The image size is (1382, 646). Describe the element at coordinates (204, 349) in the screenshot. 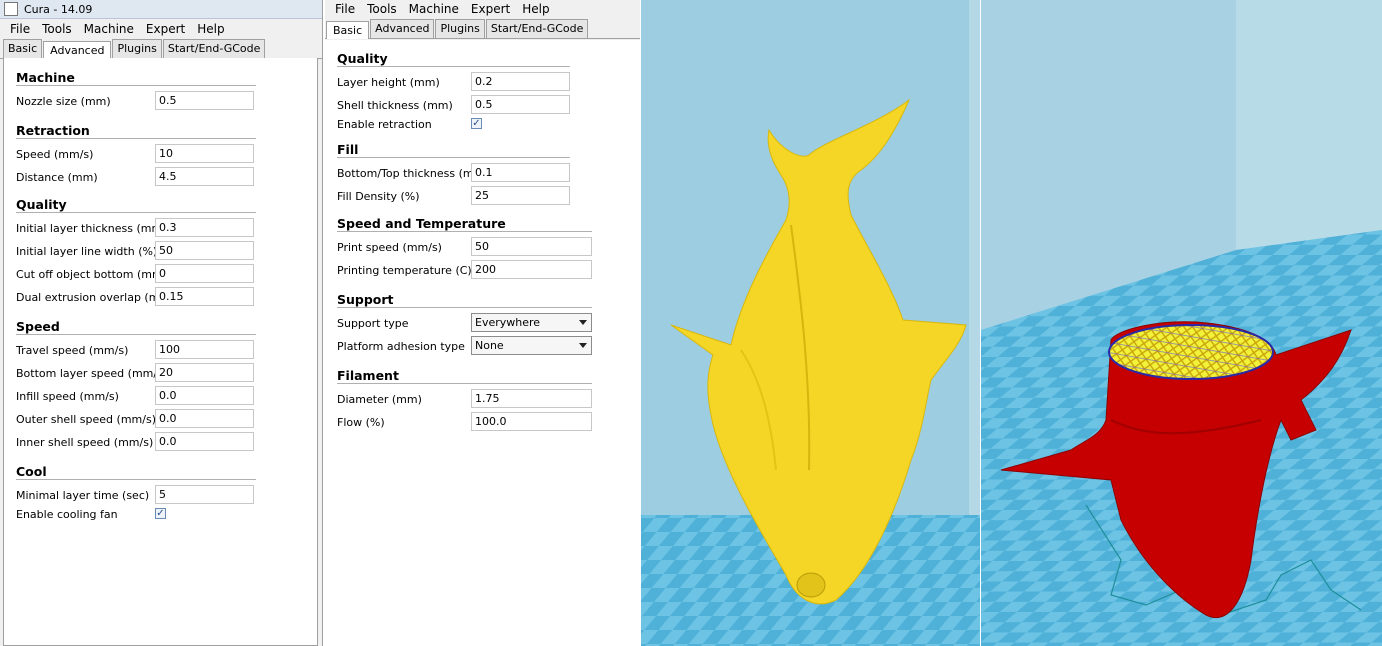

I see `travel-speed-field: 100` at that location.